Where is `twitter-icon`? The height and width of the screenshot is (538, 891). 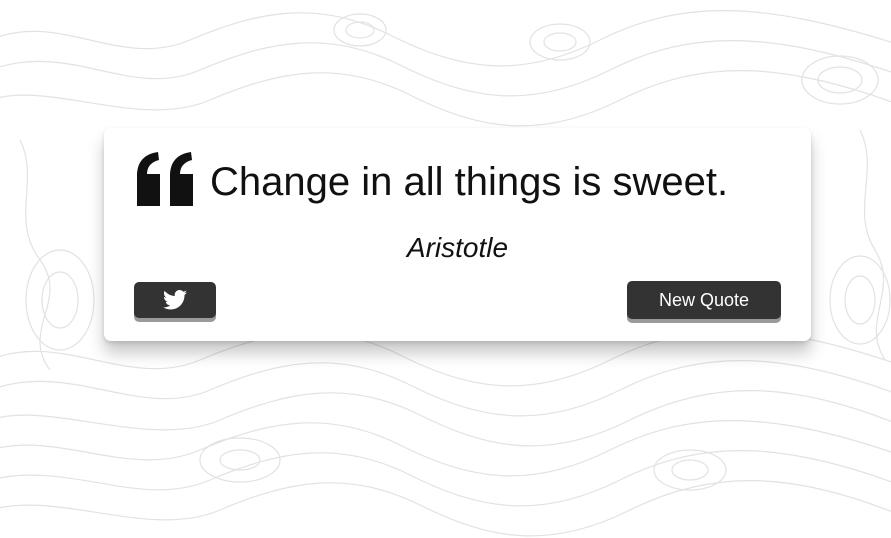
twitter-icon is located at coordinates (175, 300).